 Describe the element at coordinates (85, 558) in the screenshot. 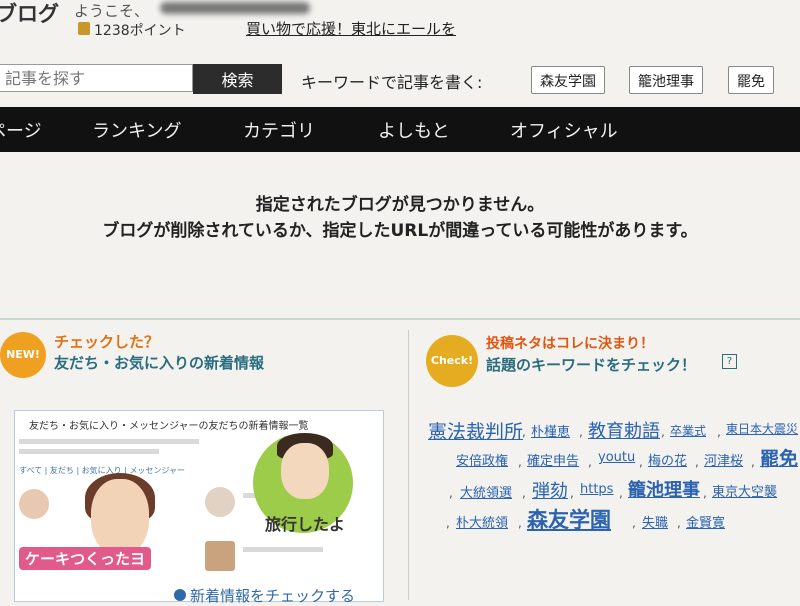

I see `cake-caption: ケーキつくったヨ` at that location.